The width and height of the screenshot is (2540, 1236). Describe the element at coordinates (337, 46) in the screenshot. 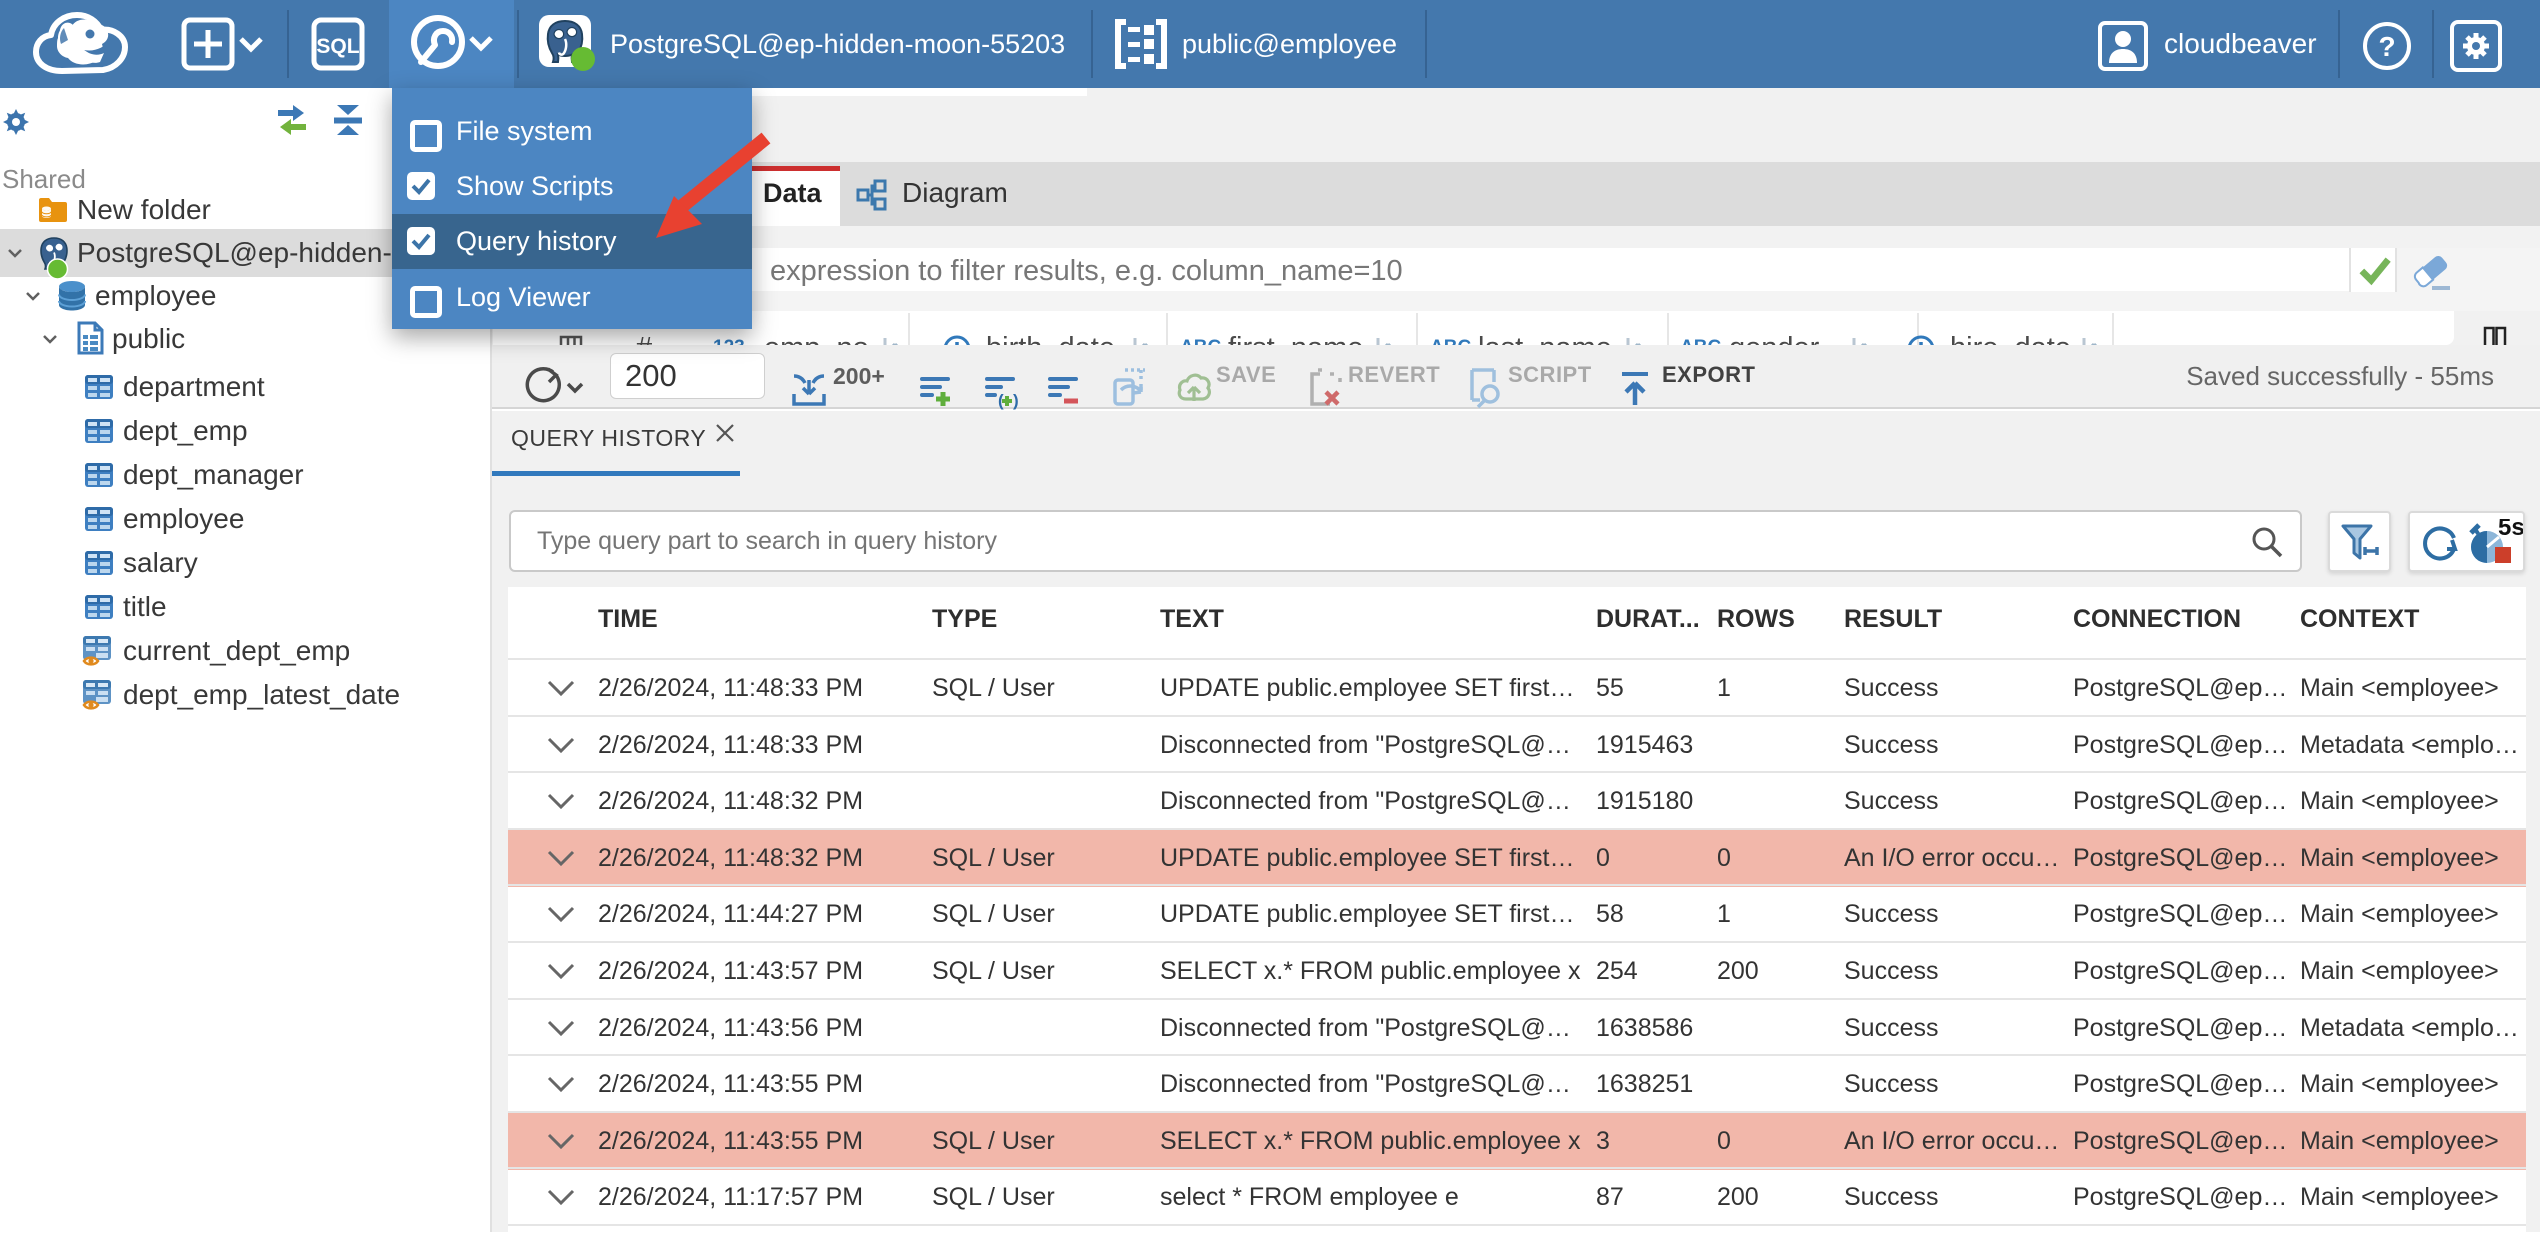

I see `svg-text: SQL` at that location.